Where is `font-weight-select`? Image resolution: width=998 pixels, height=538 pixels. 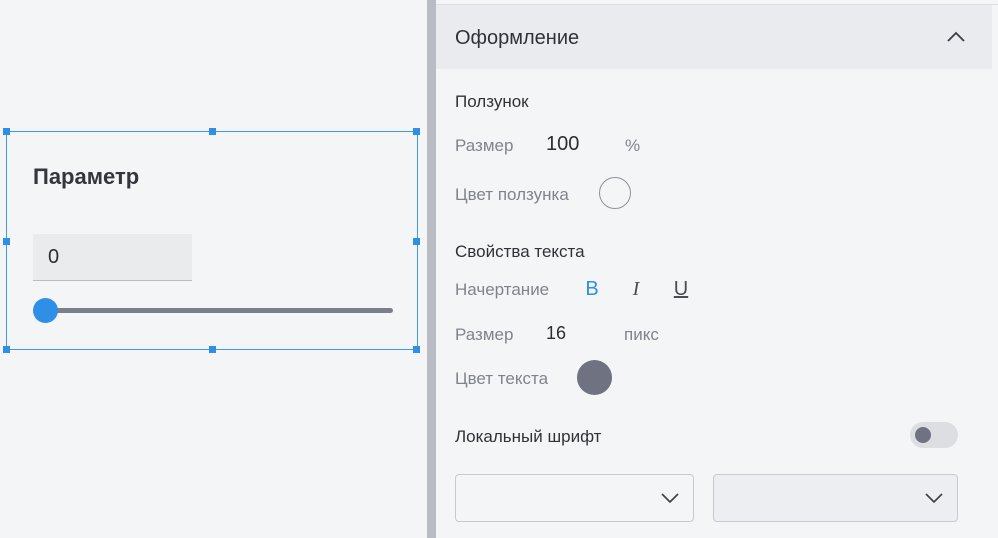 font-weight-select is located at coordinates (835, 498).